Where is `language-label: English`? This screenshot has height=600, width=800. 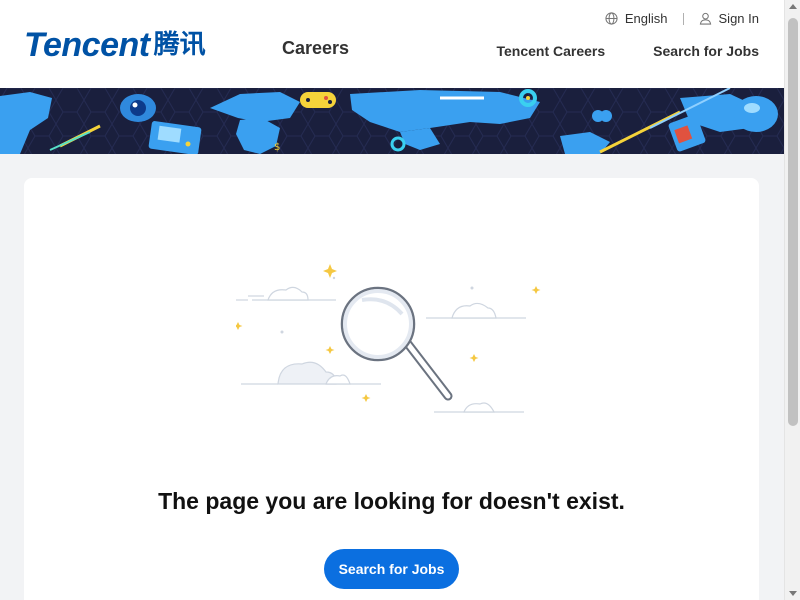
language-label: English is located at coordinates (646, 18).